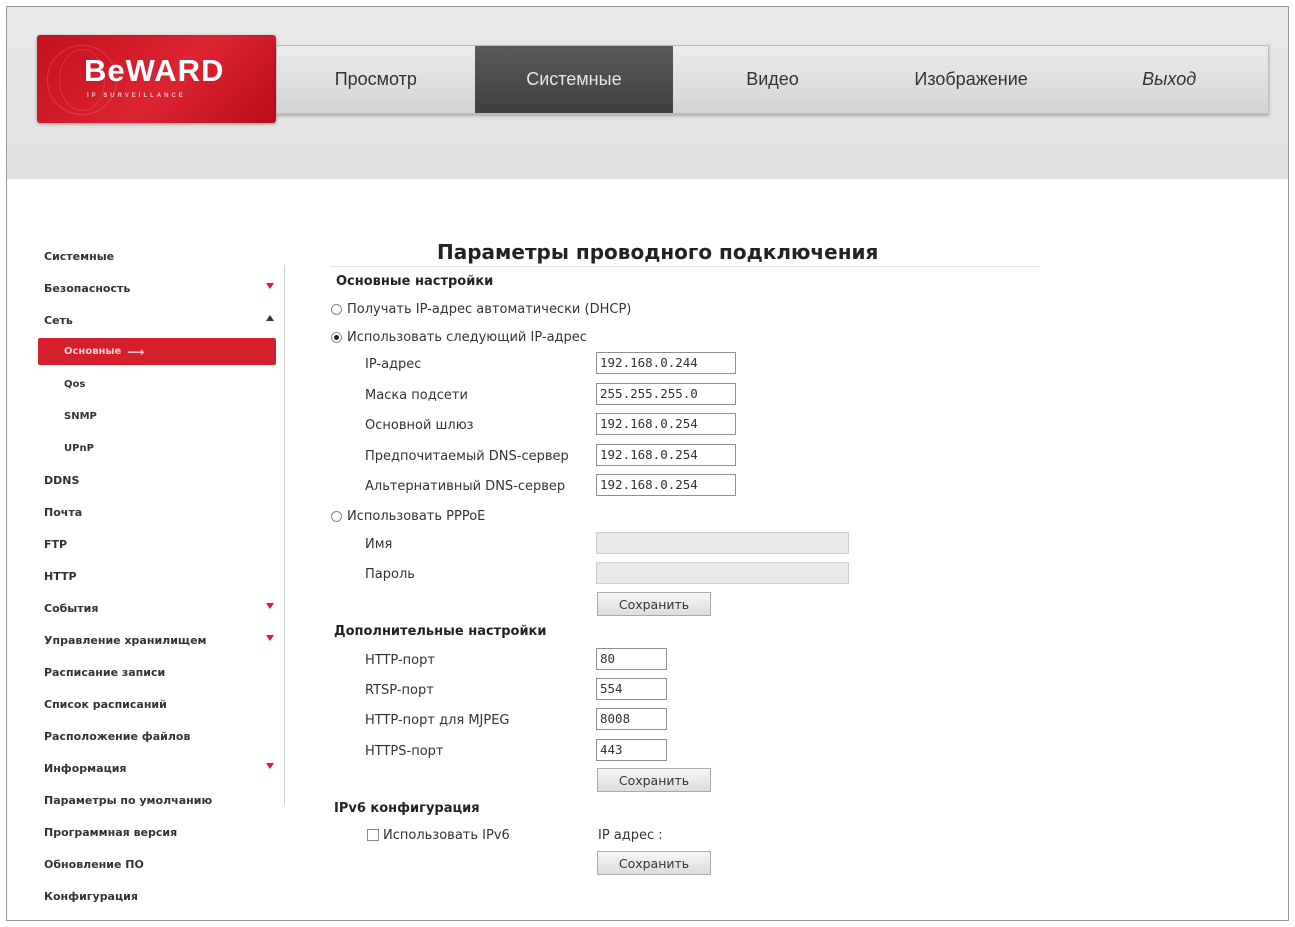  I want to click on sidebar-item-label: Почта, so click(63, 512).